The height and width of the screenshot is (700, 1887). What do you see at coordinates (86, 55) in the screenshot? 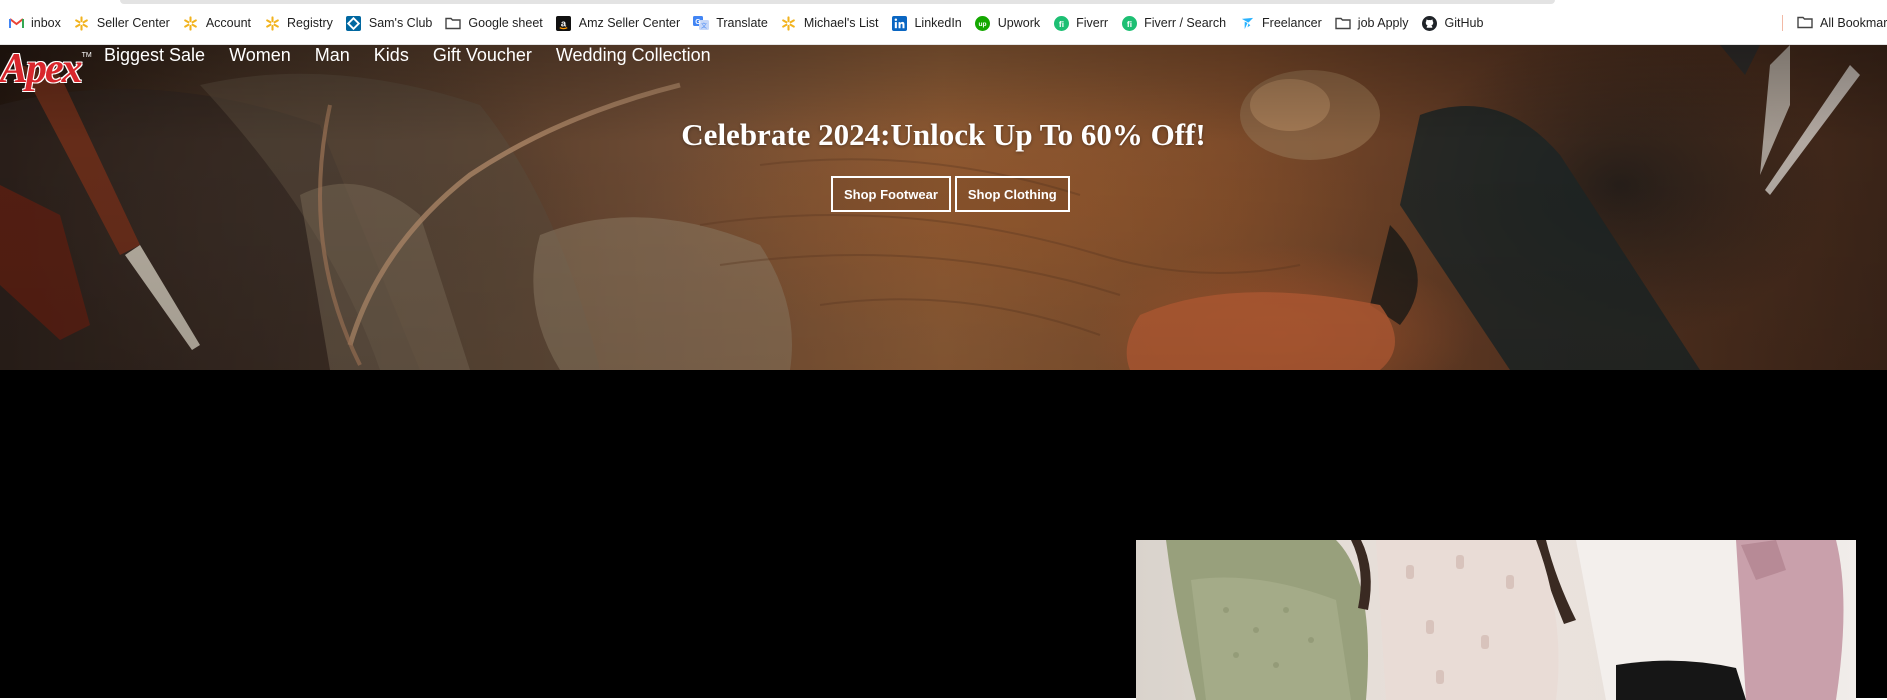
I see `logo-trademark: TM` at bounding box center [86, 55].